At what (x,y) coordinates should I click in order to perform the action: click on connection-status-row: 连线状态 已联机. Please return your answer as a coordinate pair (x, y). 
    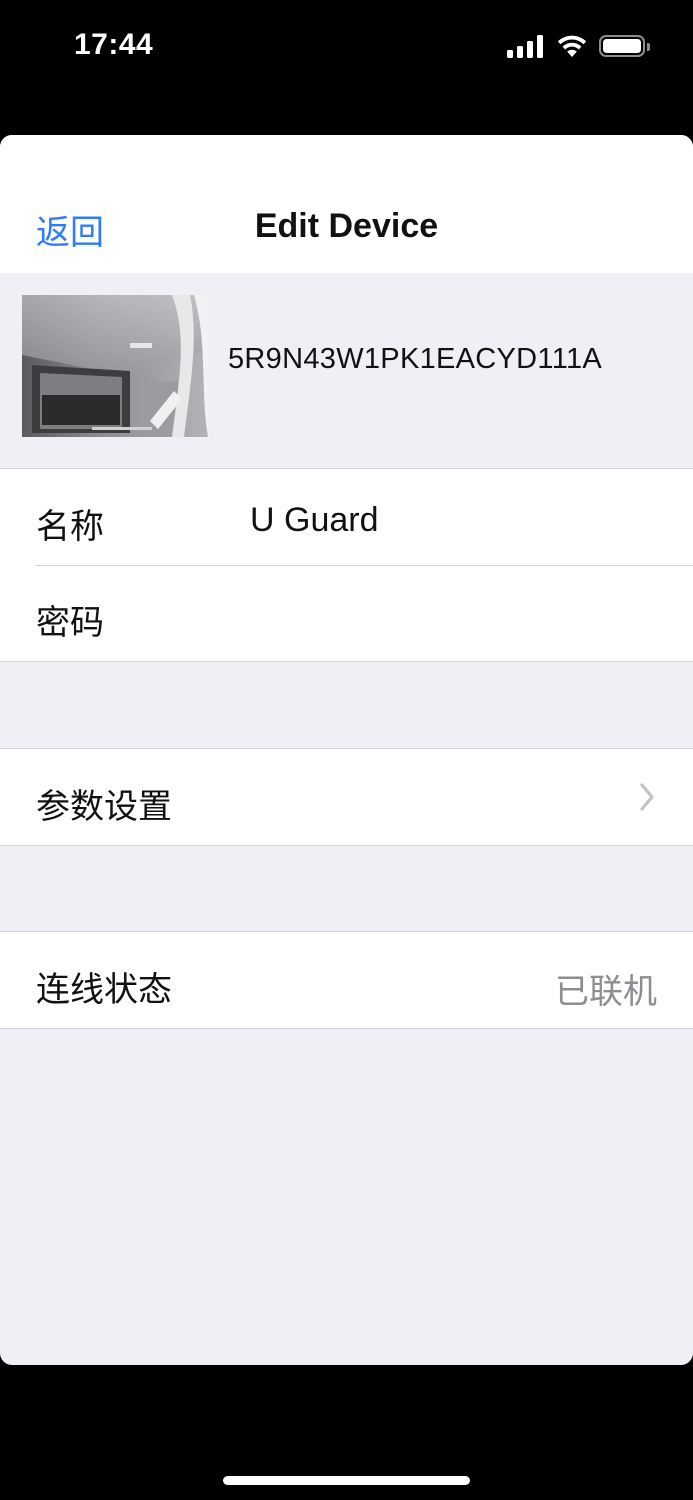
    Looking at the image, I should click on (346, 980).